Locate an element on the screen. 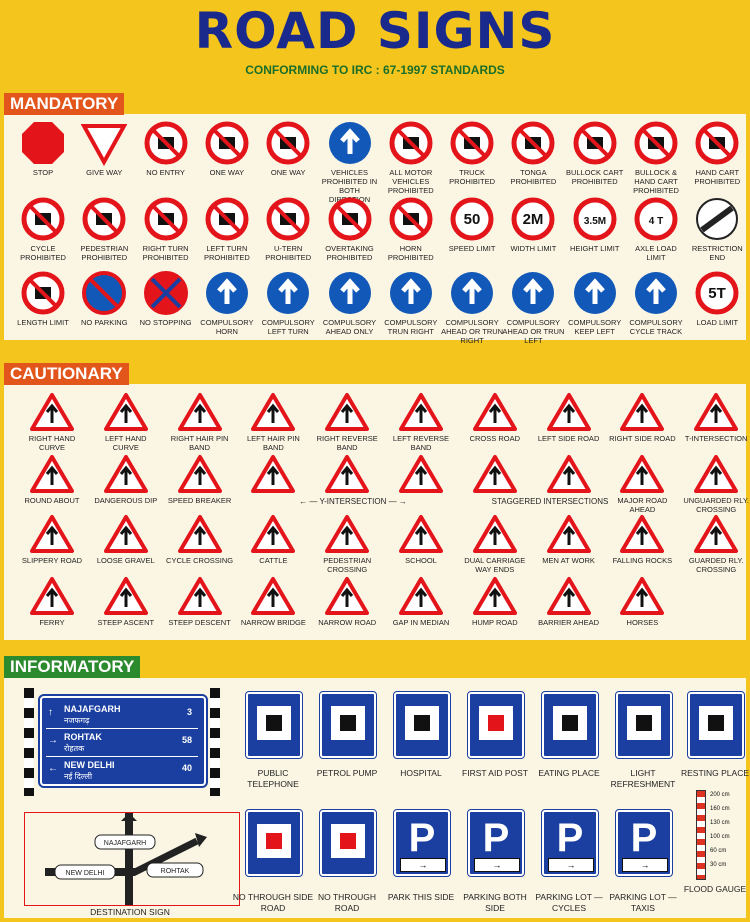  parking-letter: P is located at coordinates (644, 838).